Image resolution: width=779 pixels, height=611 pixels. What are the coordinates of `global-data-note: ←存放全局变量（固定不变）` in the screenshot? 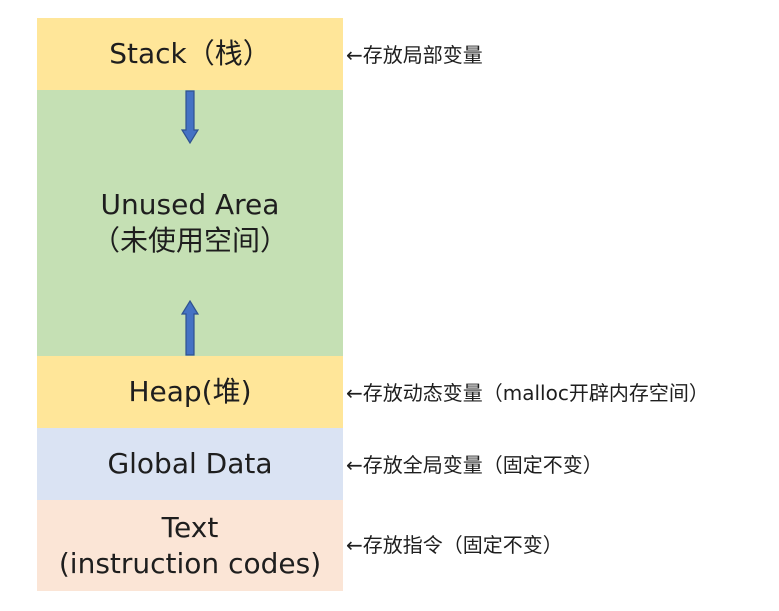 It's located at (474, 465).